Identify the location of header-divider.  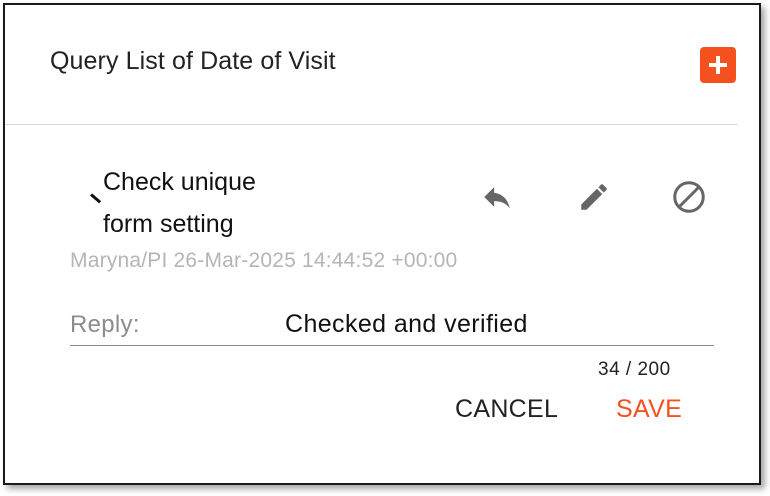
(371, 124).